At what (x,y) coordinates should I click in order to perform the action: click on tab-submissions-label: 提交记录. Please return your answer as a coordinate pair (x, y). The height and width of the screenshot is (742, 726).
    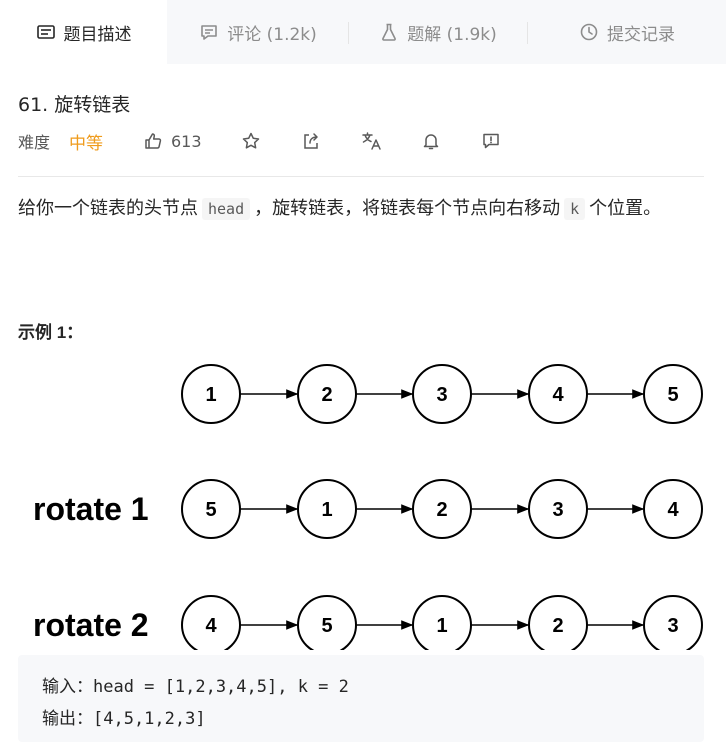
    Looking at the image, I should click on (641, 34).